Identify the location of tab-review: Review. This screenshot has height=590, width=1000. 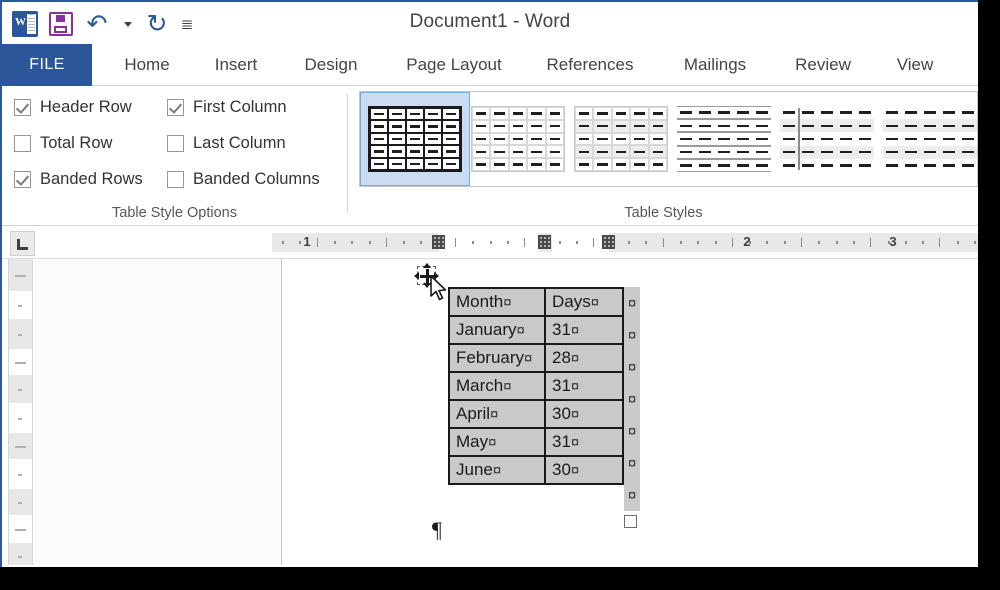
(823, 65).